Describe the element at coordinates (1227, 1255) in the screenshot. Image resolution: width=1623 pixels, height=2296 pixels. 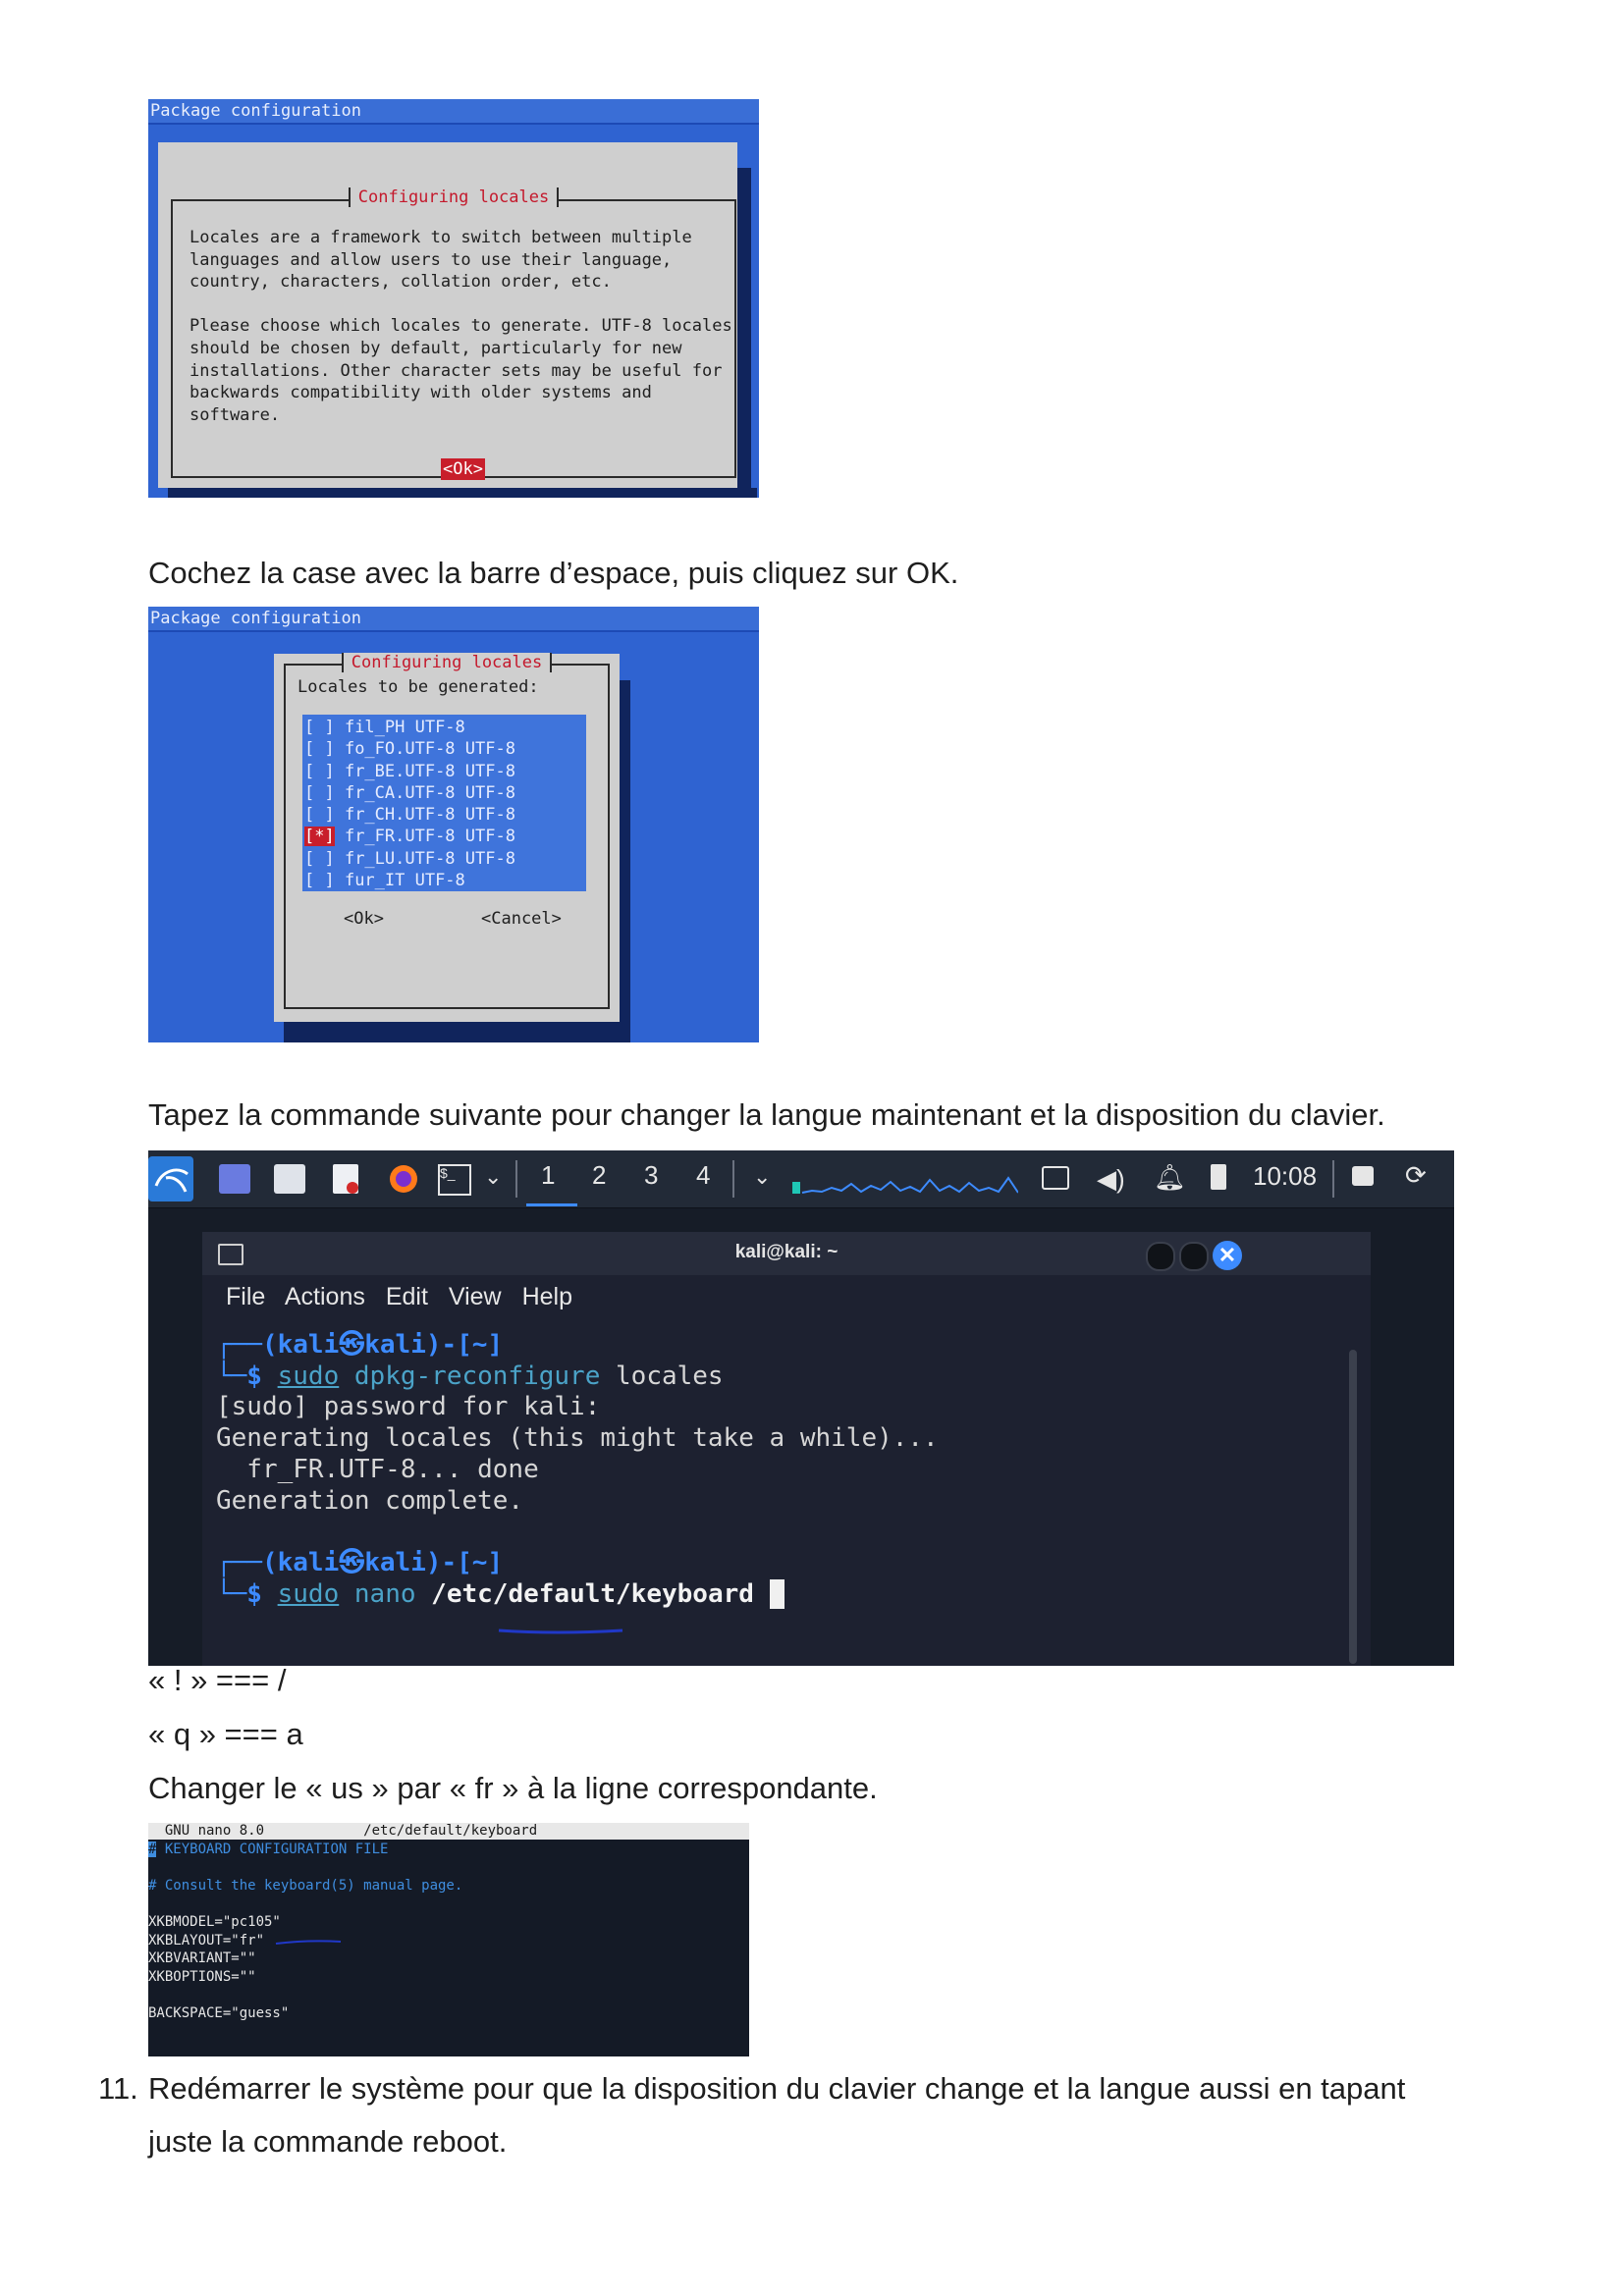
I see `close-icon: ✕` at that location.